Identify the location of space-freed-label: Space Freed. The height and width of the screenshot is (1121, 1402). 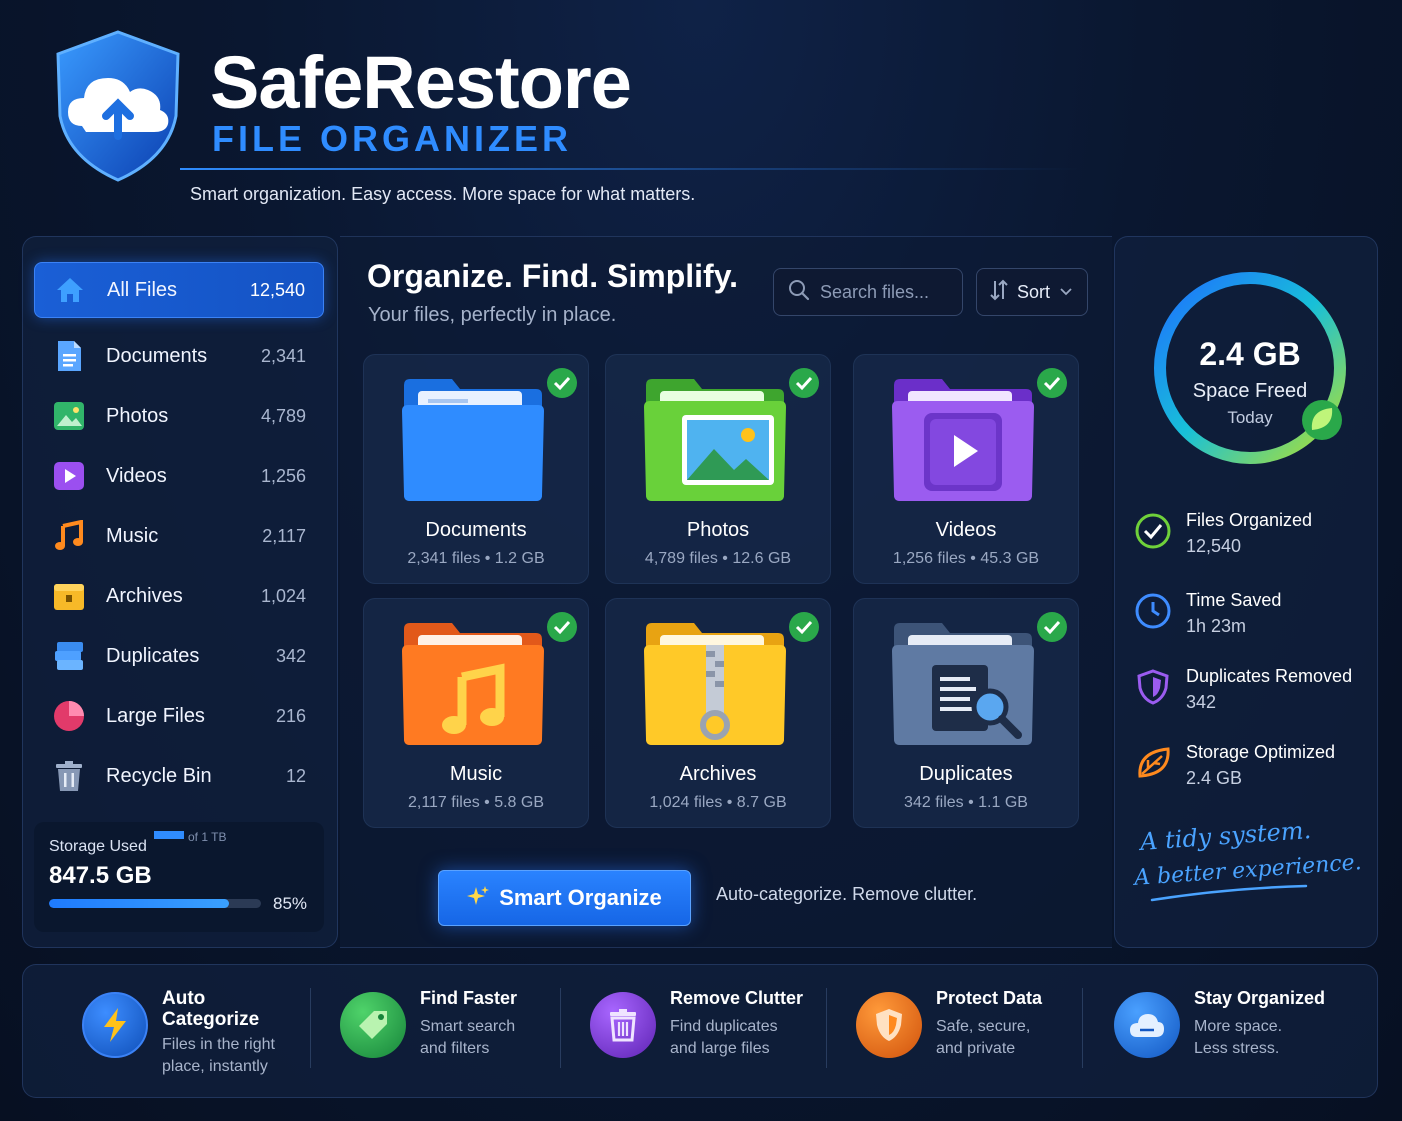
(1250, 391).